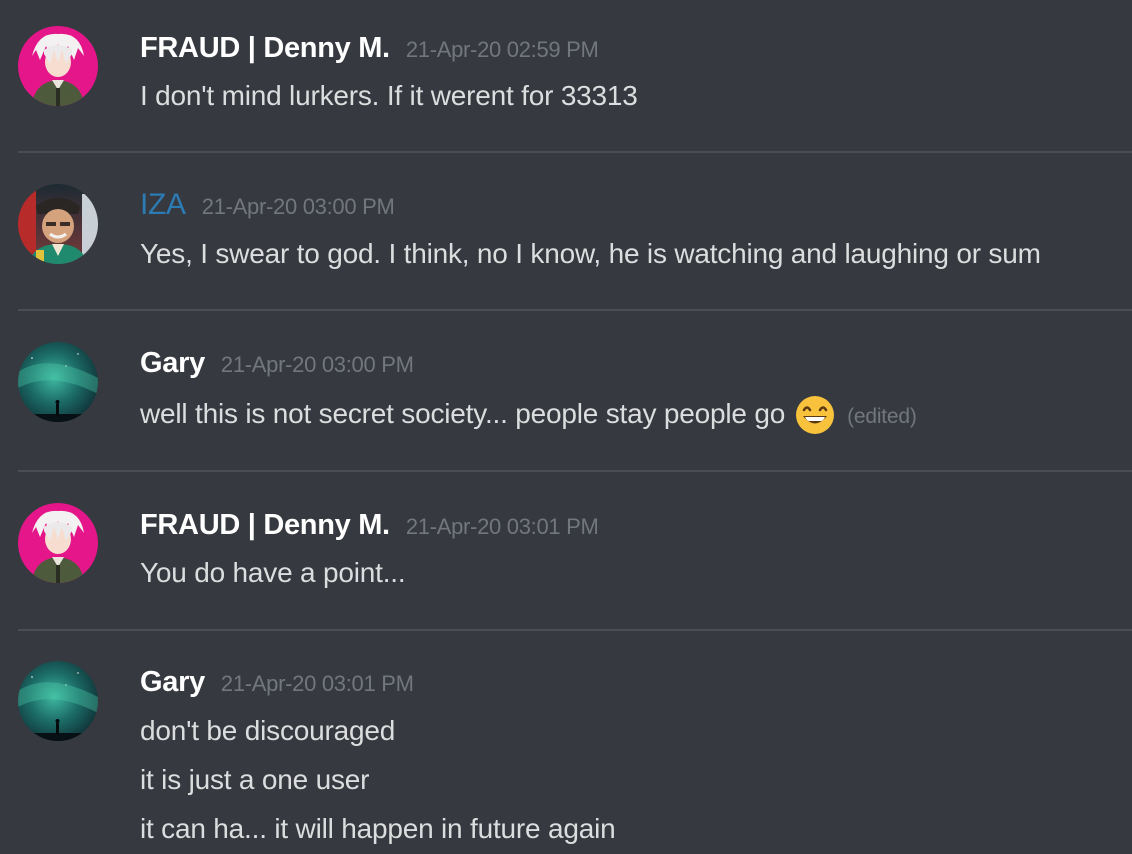 Image resolution: width=1132 pixels, height=854 pixels. I want to click on grinning-face-emoji-icon, so click(815, 415).